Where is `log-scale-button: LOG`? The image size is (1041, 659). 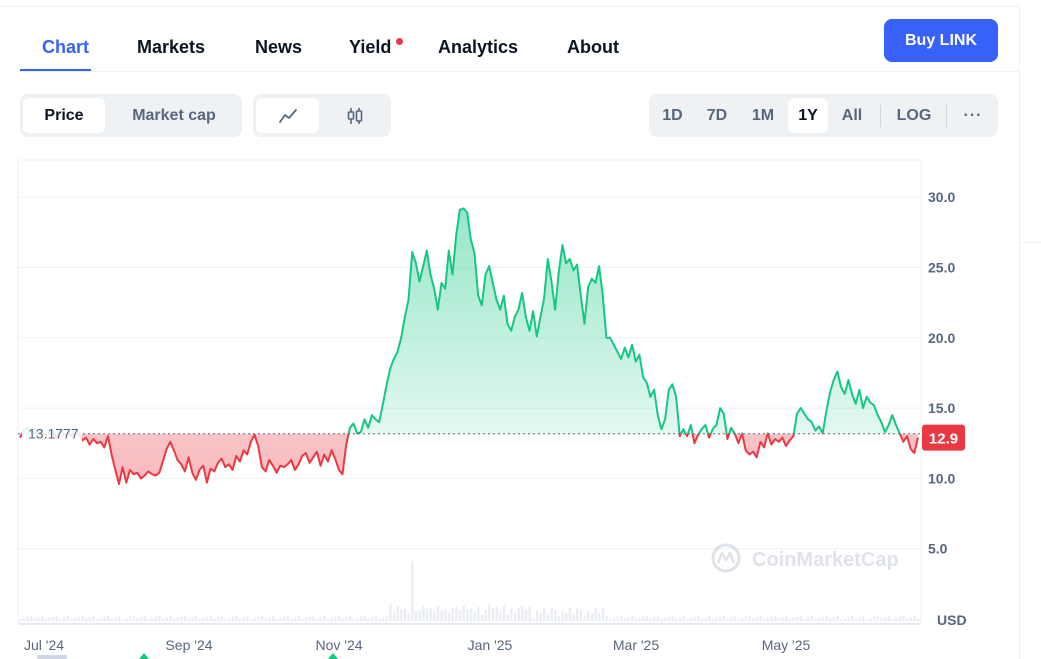
log-scale-button: LOG is located at coordinates (914, 115).